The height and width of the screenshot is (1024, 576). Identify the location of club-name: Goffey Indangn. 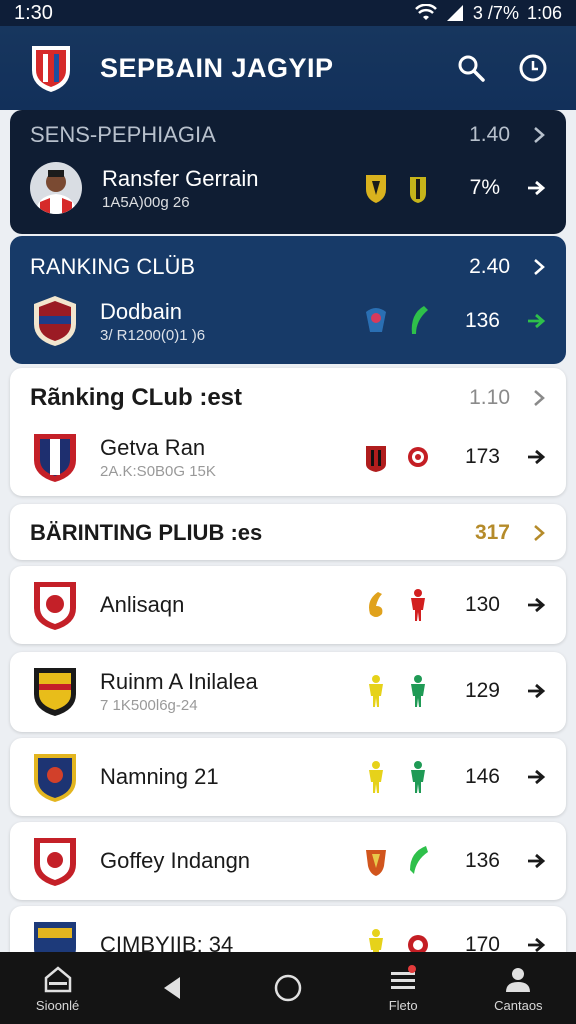
(175, 860).